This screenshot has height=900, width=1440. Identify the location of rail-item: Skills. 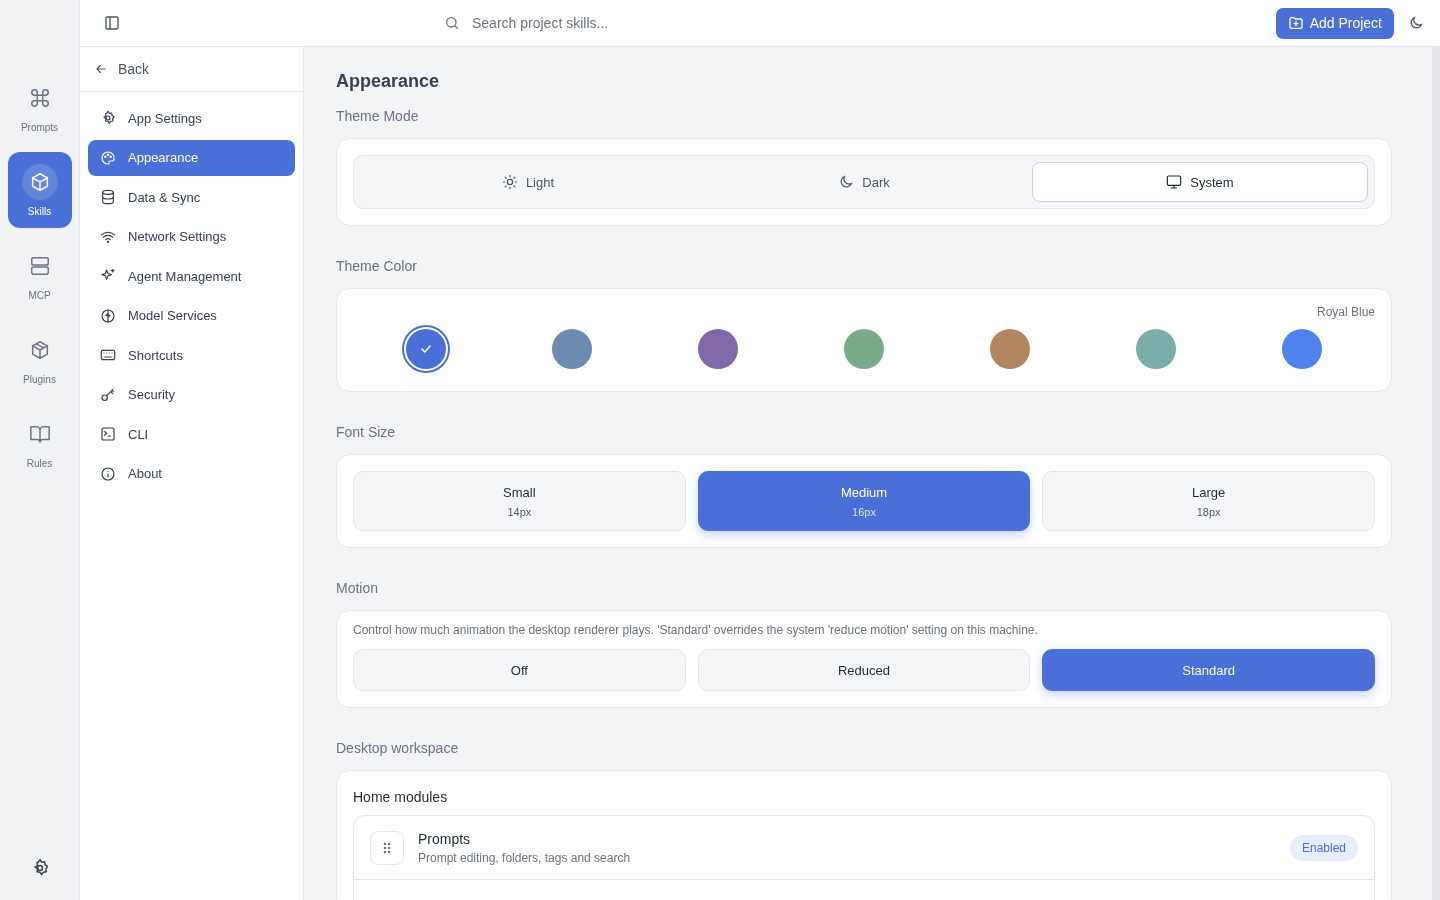
(39, 190).